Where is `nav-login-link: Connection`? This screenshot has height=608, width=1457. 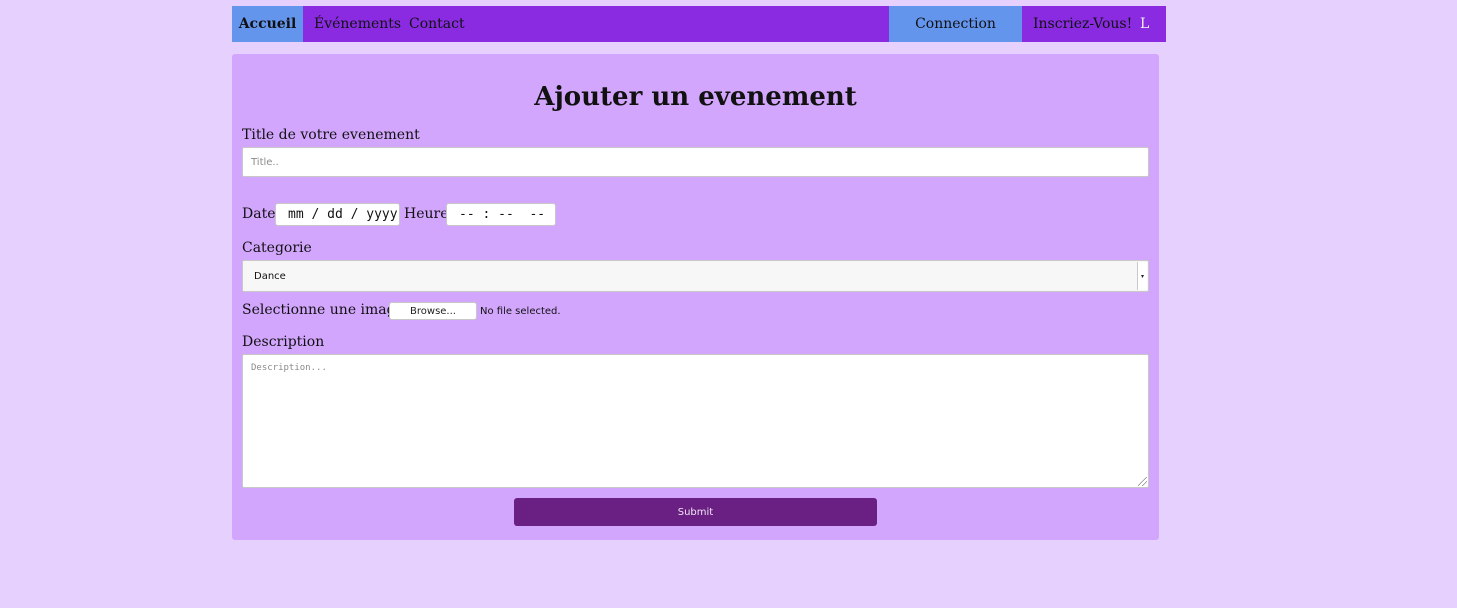 nav-login-link: Connection is located at coordinates (955, 24).